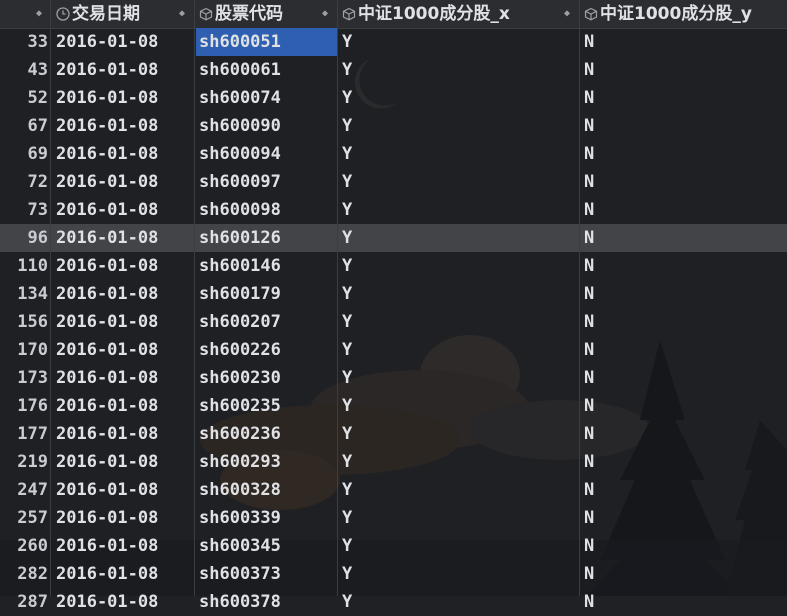 The width and height of the screenshot is (787, 616). What do you see at coordinates (240, 210) in the screenshot?
I see `stock-code-cell: sh600098` at bounding box center [240, 210].